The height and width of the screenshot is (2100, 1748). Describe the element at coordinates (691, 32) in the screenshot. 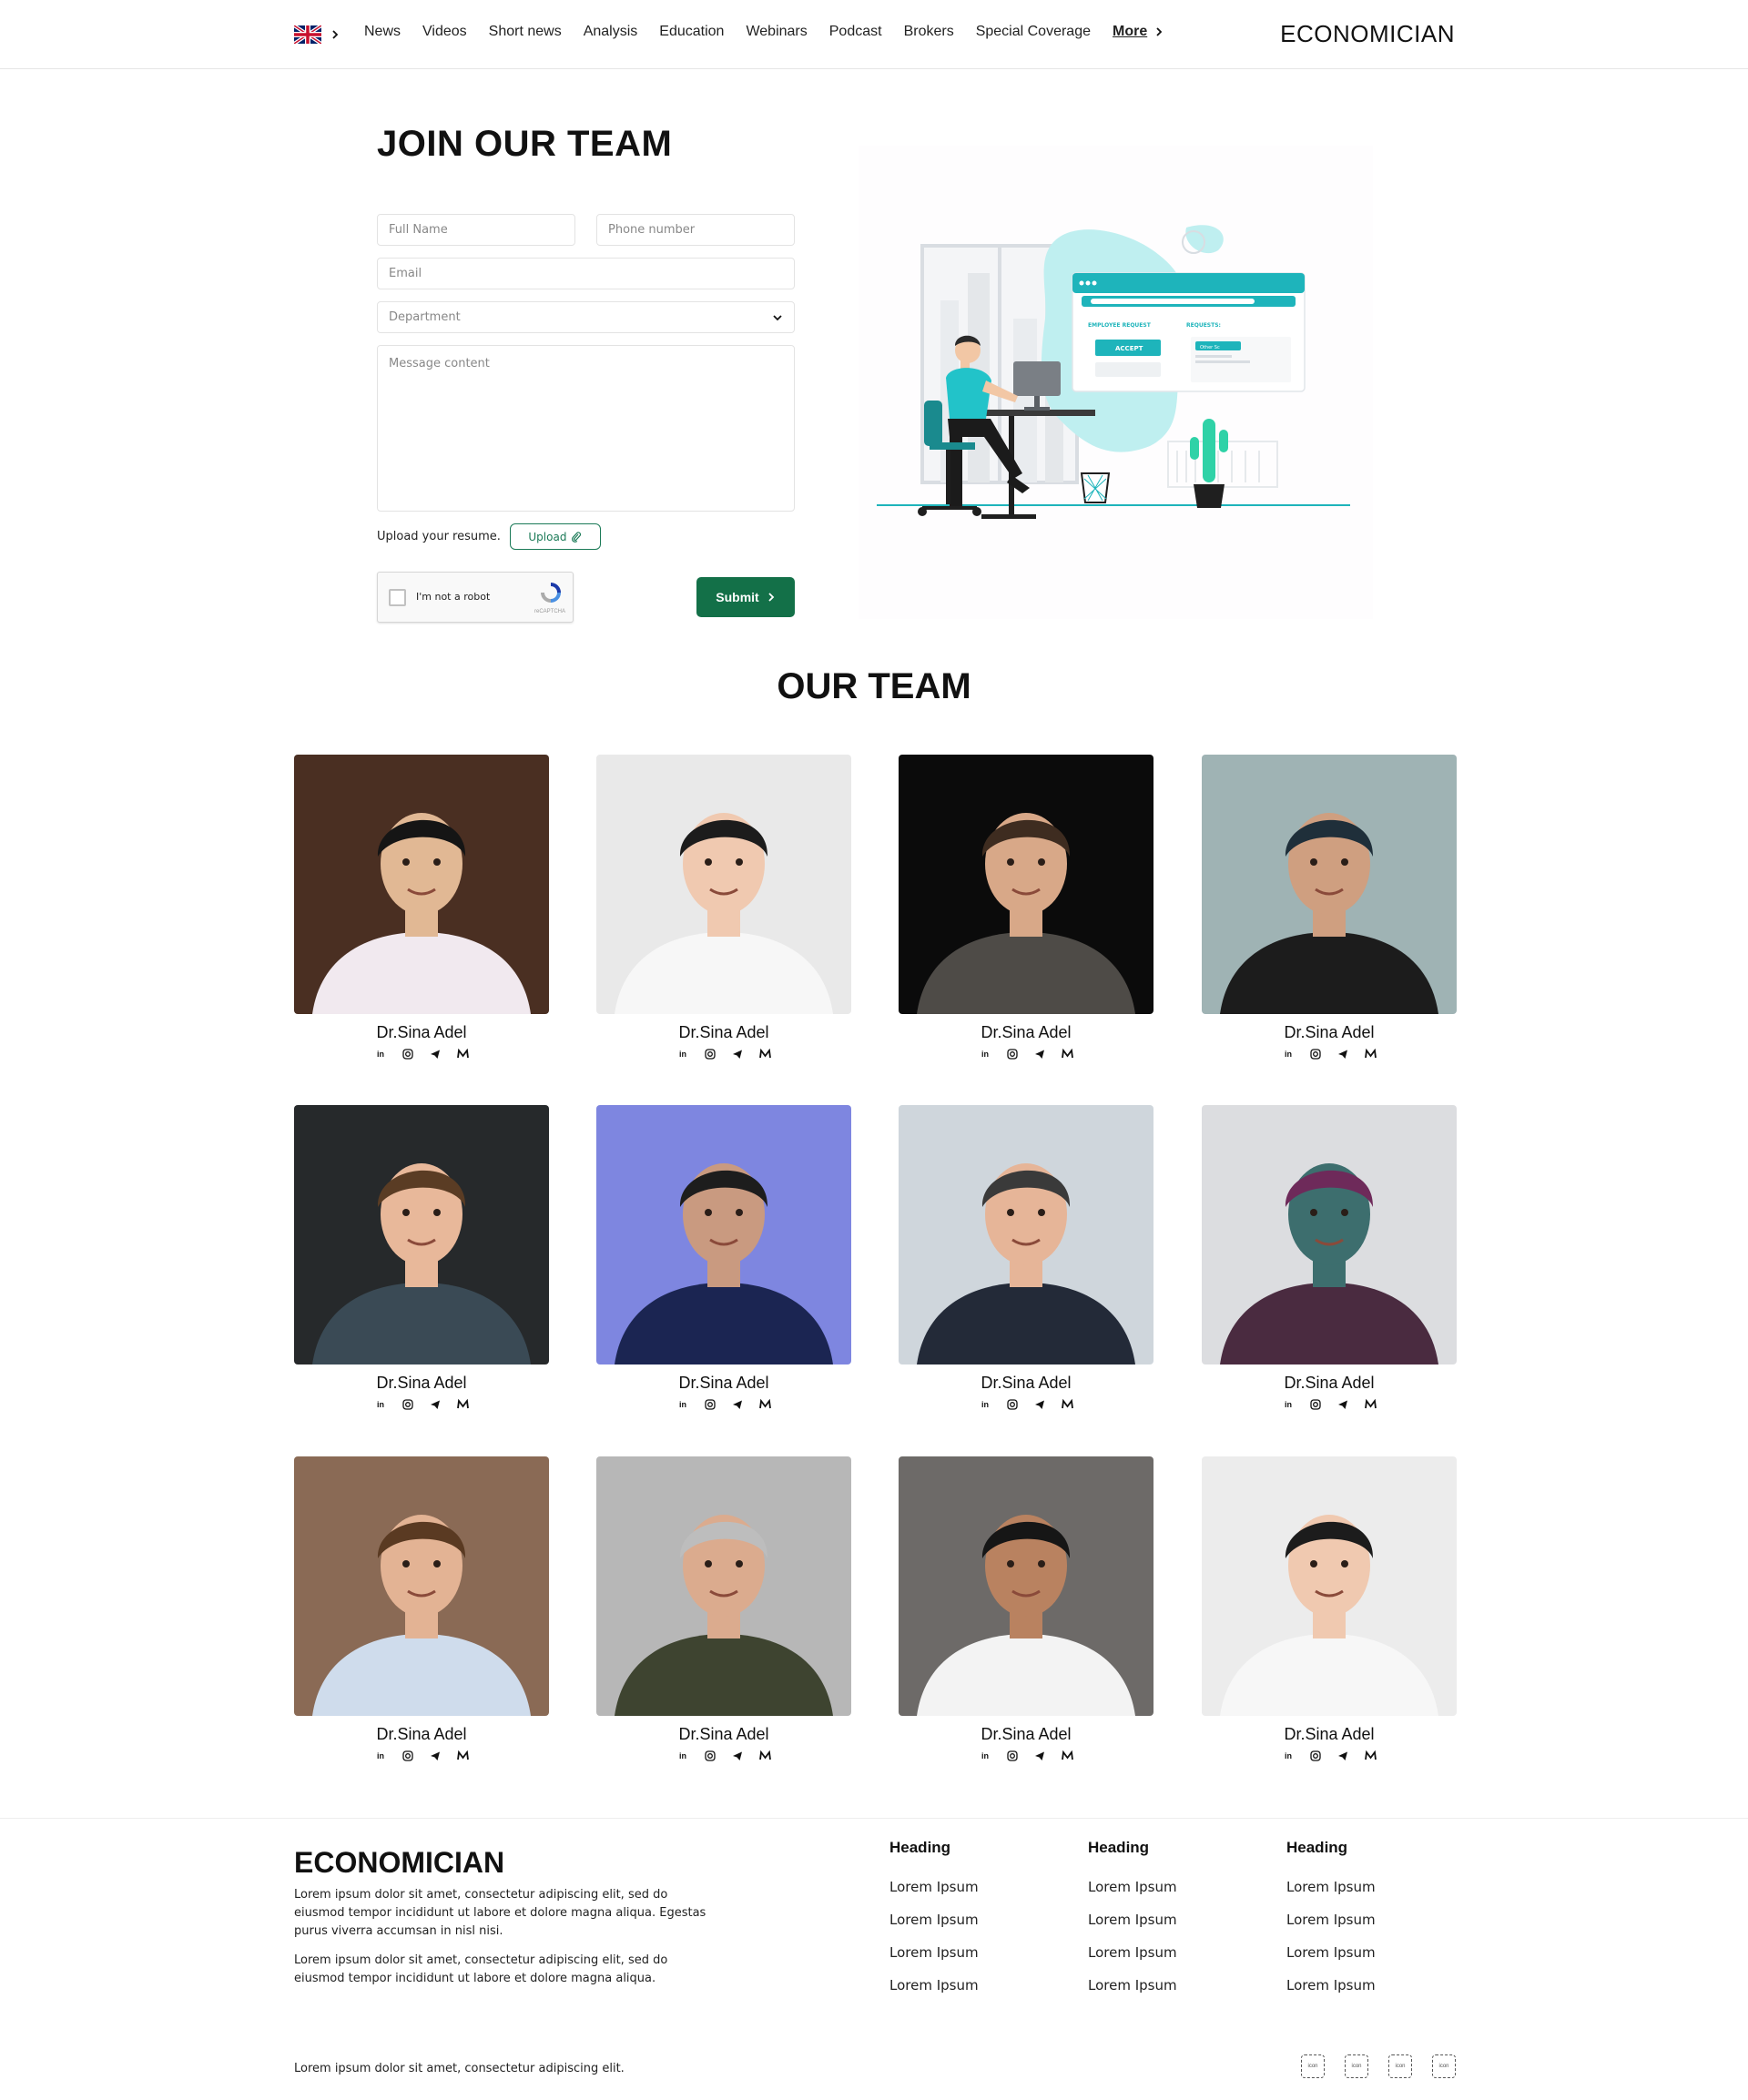

I see `nav-item-education: Education` at that location.